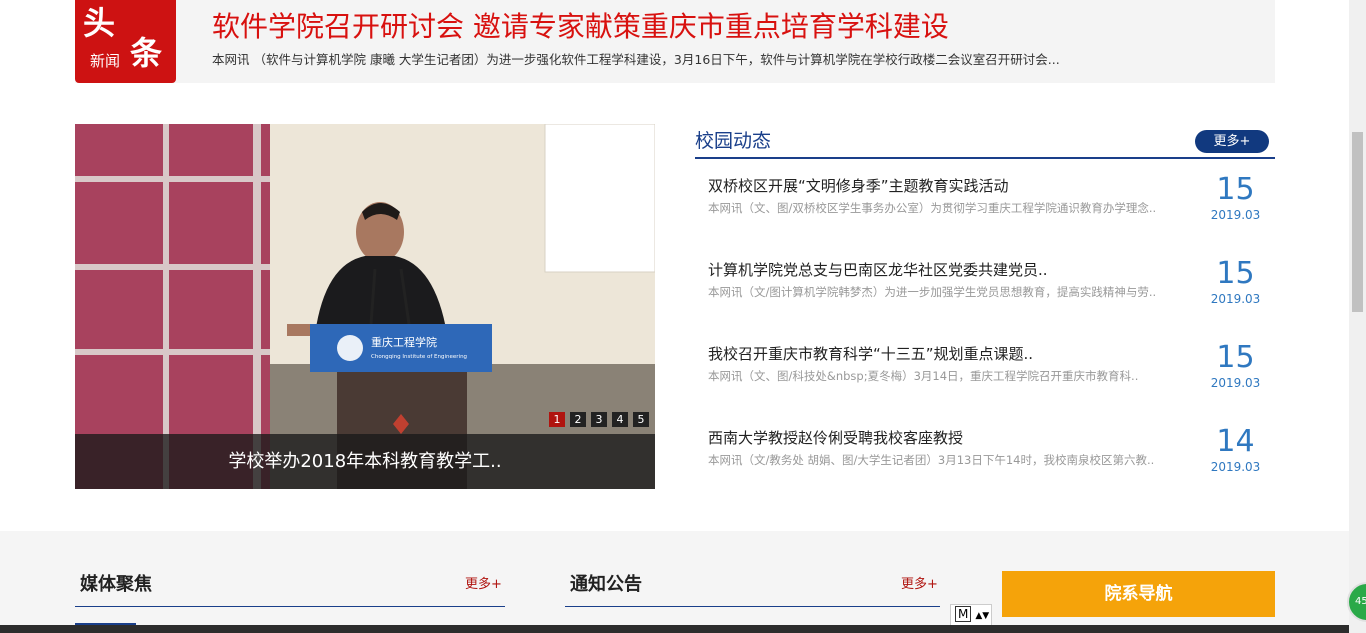 The width and height of the screenshot is (1366, 633). What do you see at coordinates (928, 354) in the screenshot?
I see `news-item-title: 我校召开重庆市教育科学“十三五”规划重点课题..` at bounding box center [928, 354].